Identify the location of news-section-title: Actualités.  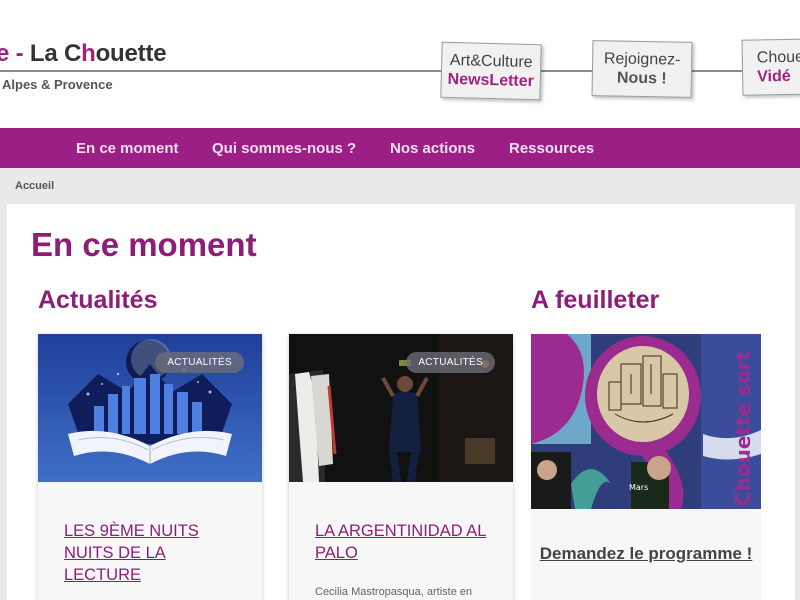
(98, 300).